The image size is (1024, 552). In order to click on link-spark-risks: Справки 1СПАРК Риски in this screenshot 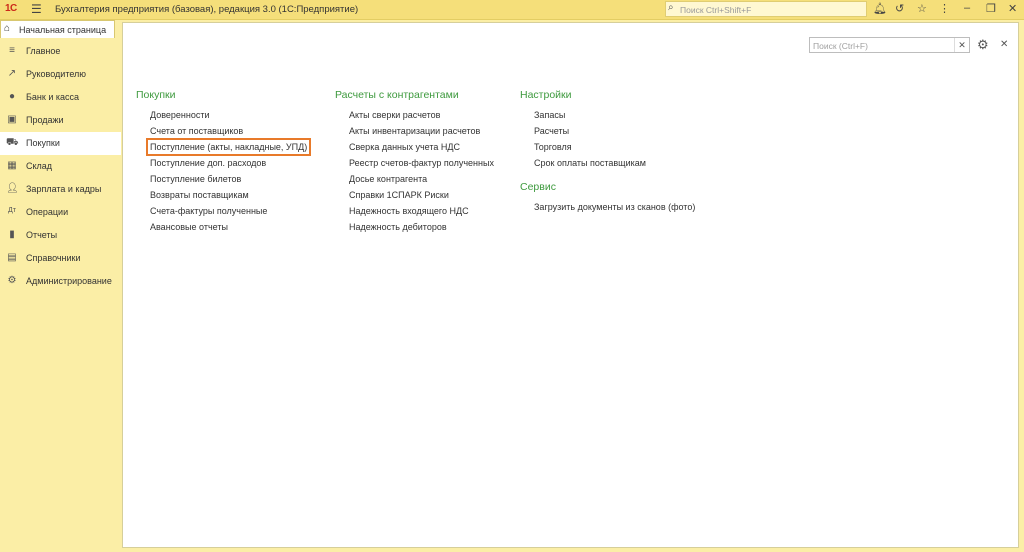, I will do `click(421, 195)`.